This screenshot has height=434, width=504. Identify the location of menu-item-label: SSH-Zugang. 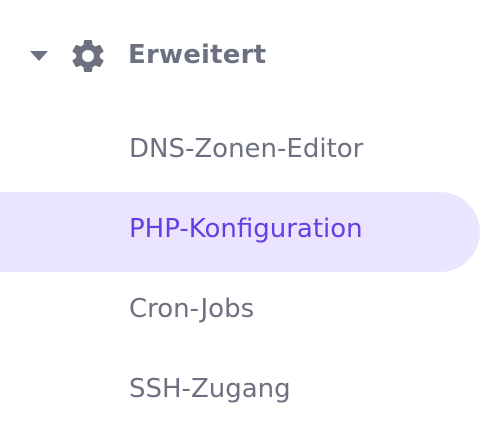
(210, 389).